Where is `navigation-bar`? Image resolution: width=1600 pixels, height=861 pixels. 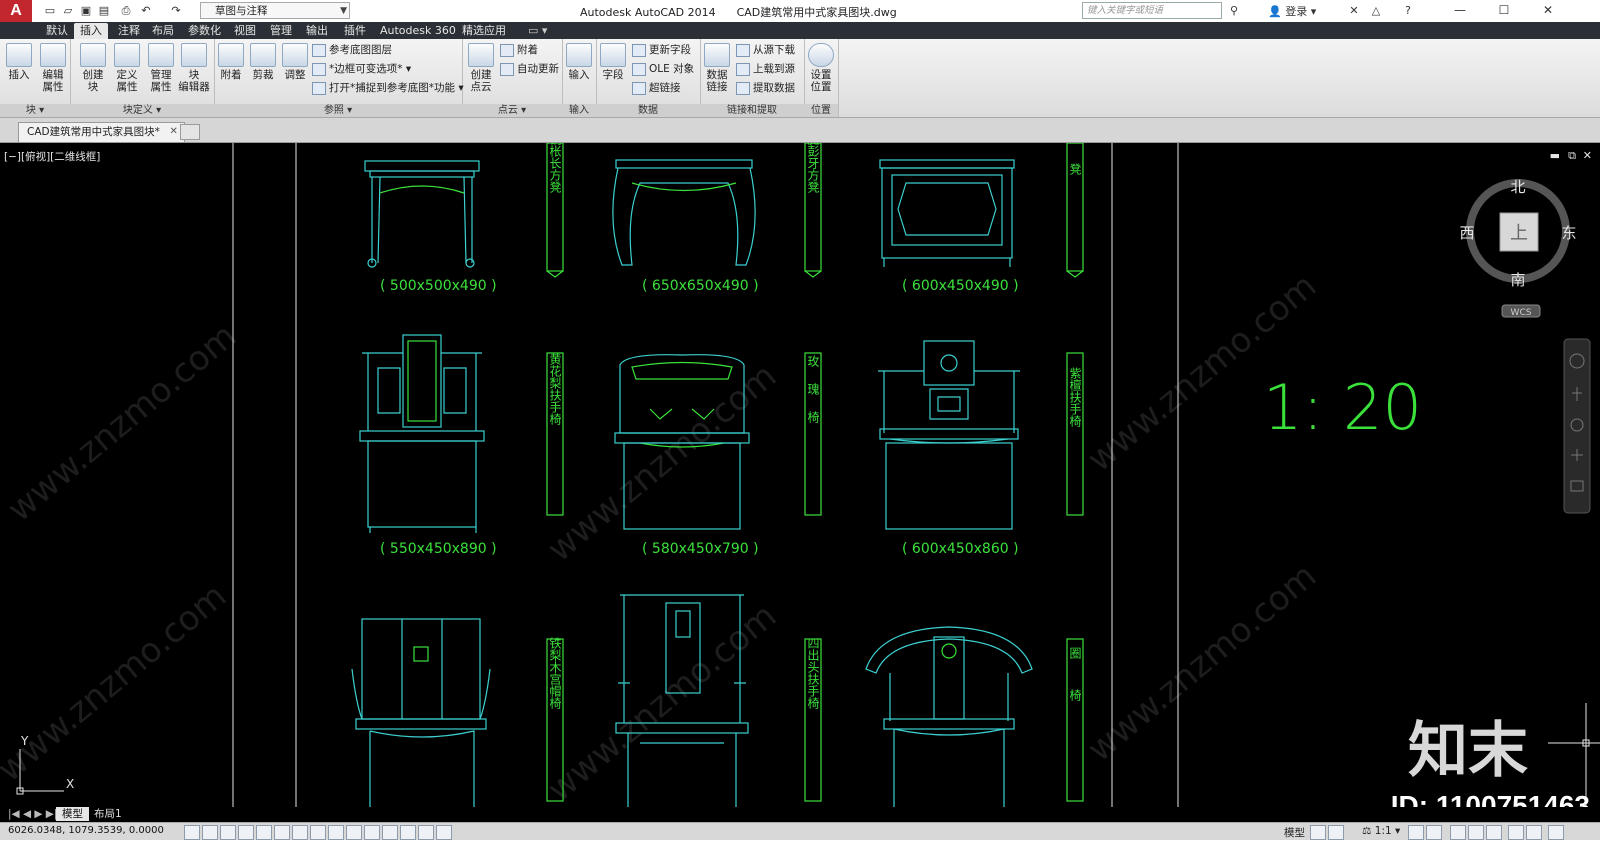 navigation-bar is located at coordinates (1577, 426).